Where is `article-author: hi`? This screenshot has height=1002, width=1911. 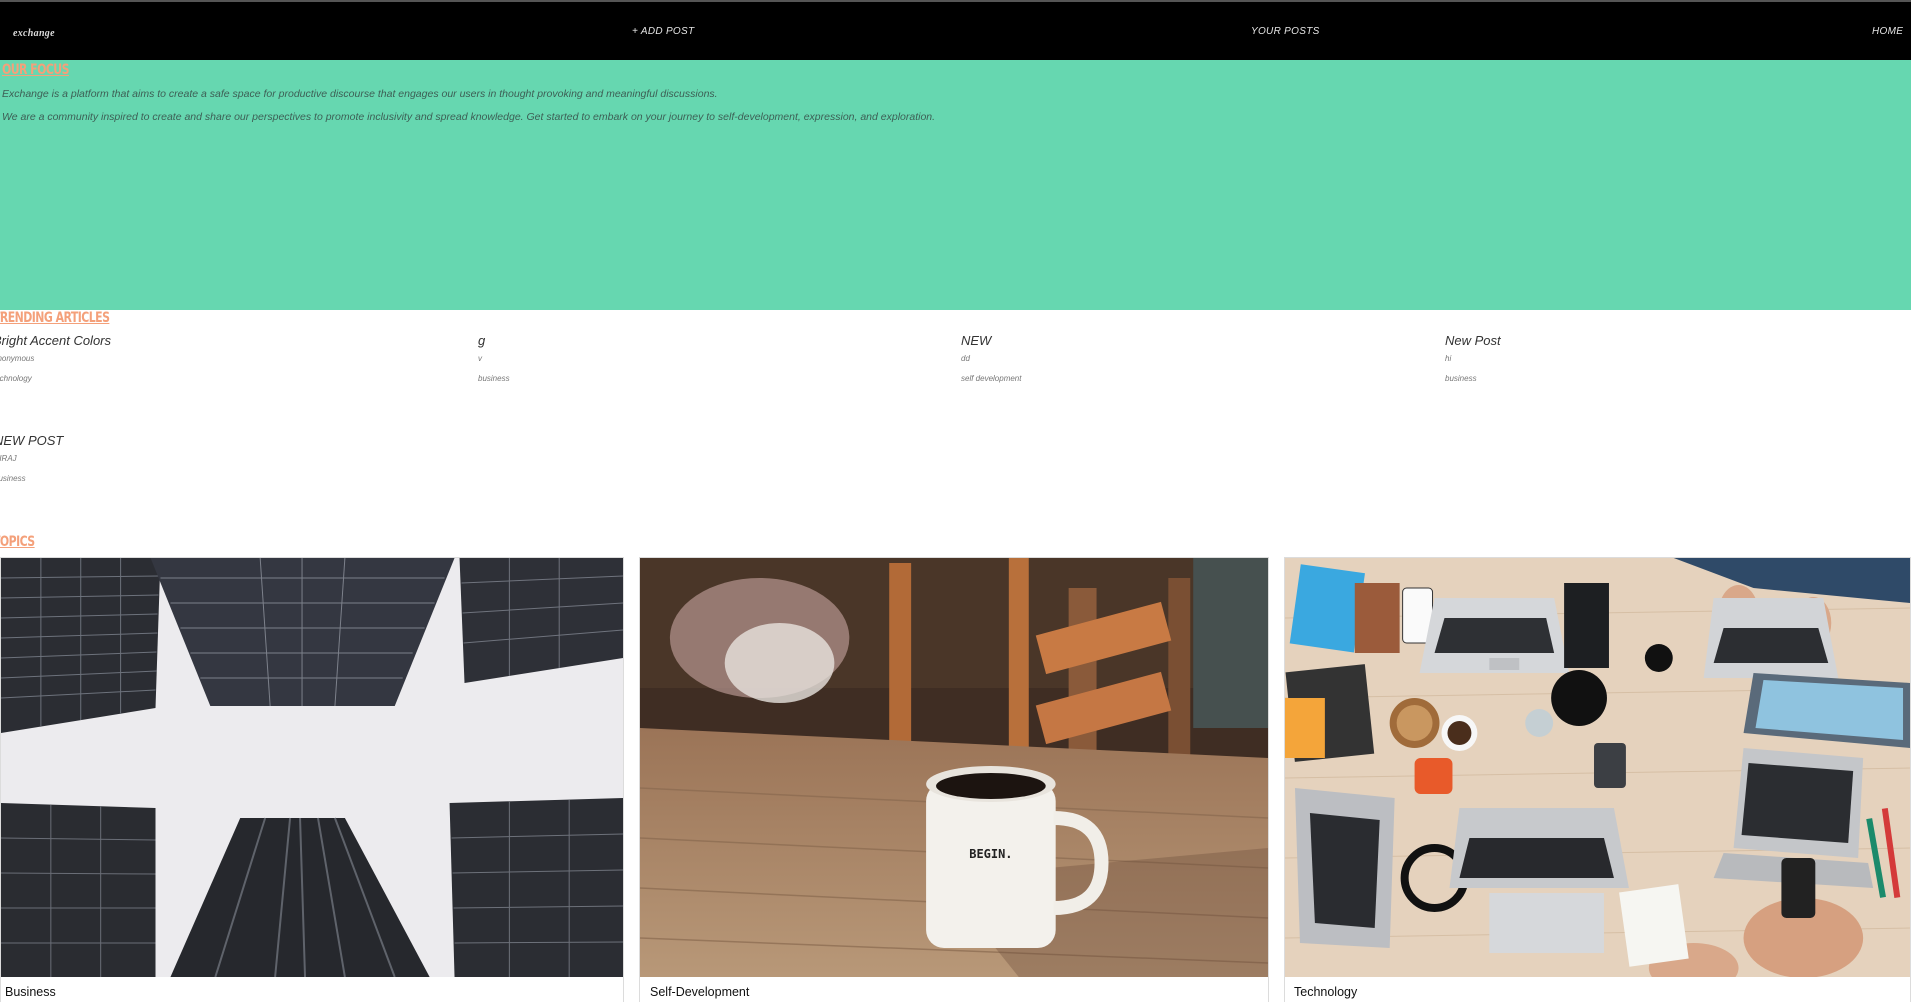
article-author: hi is located at coordinates (1448, 358).